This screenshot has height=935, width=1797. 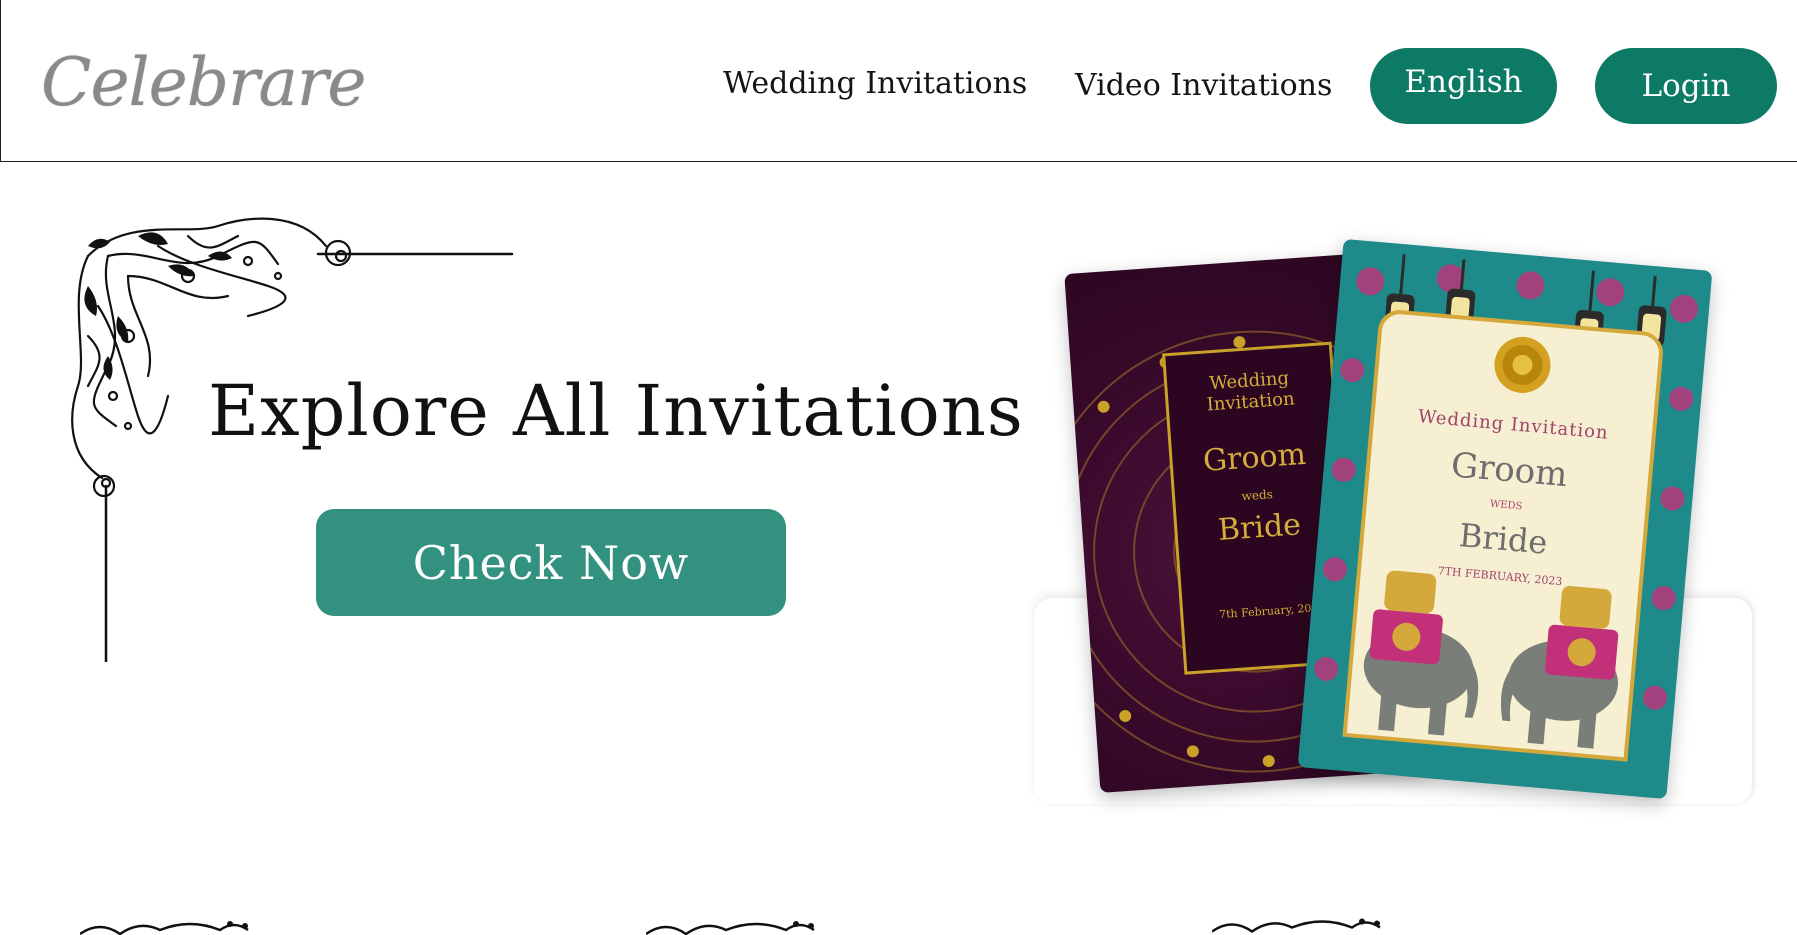 What do you see at coordinates (1203, 85) in the screenshot?
I see `nav-video-invitations: Video Invitations` at bounding box center [1203, 85].